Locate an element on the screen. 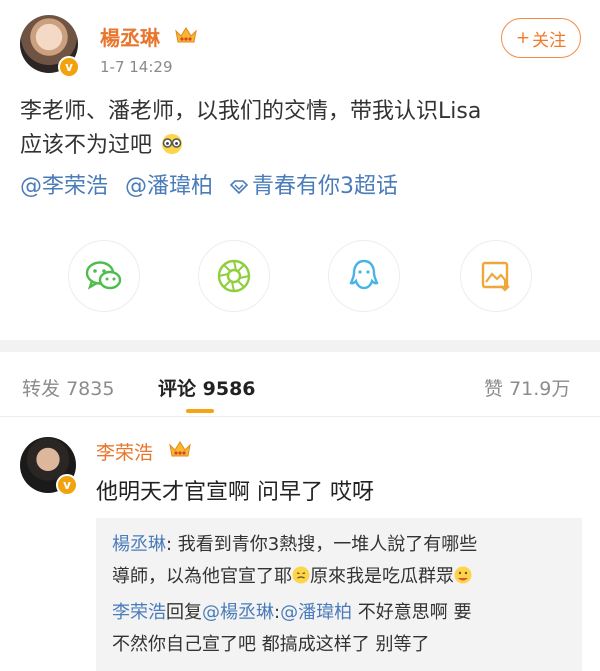 The height and width of the screenshot is (671, 600). share-wechat-button is located at coordinates (104, 276).